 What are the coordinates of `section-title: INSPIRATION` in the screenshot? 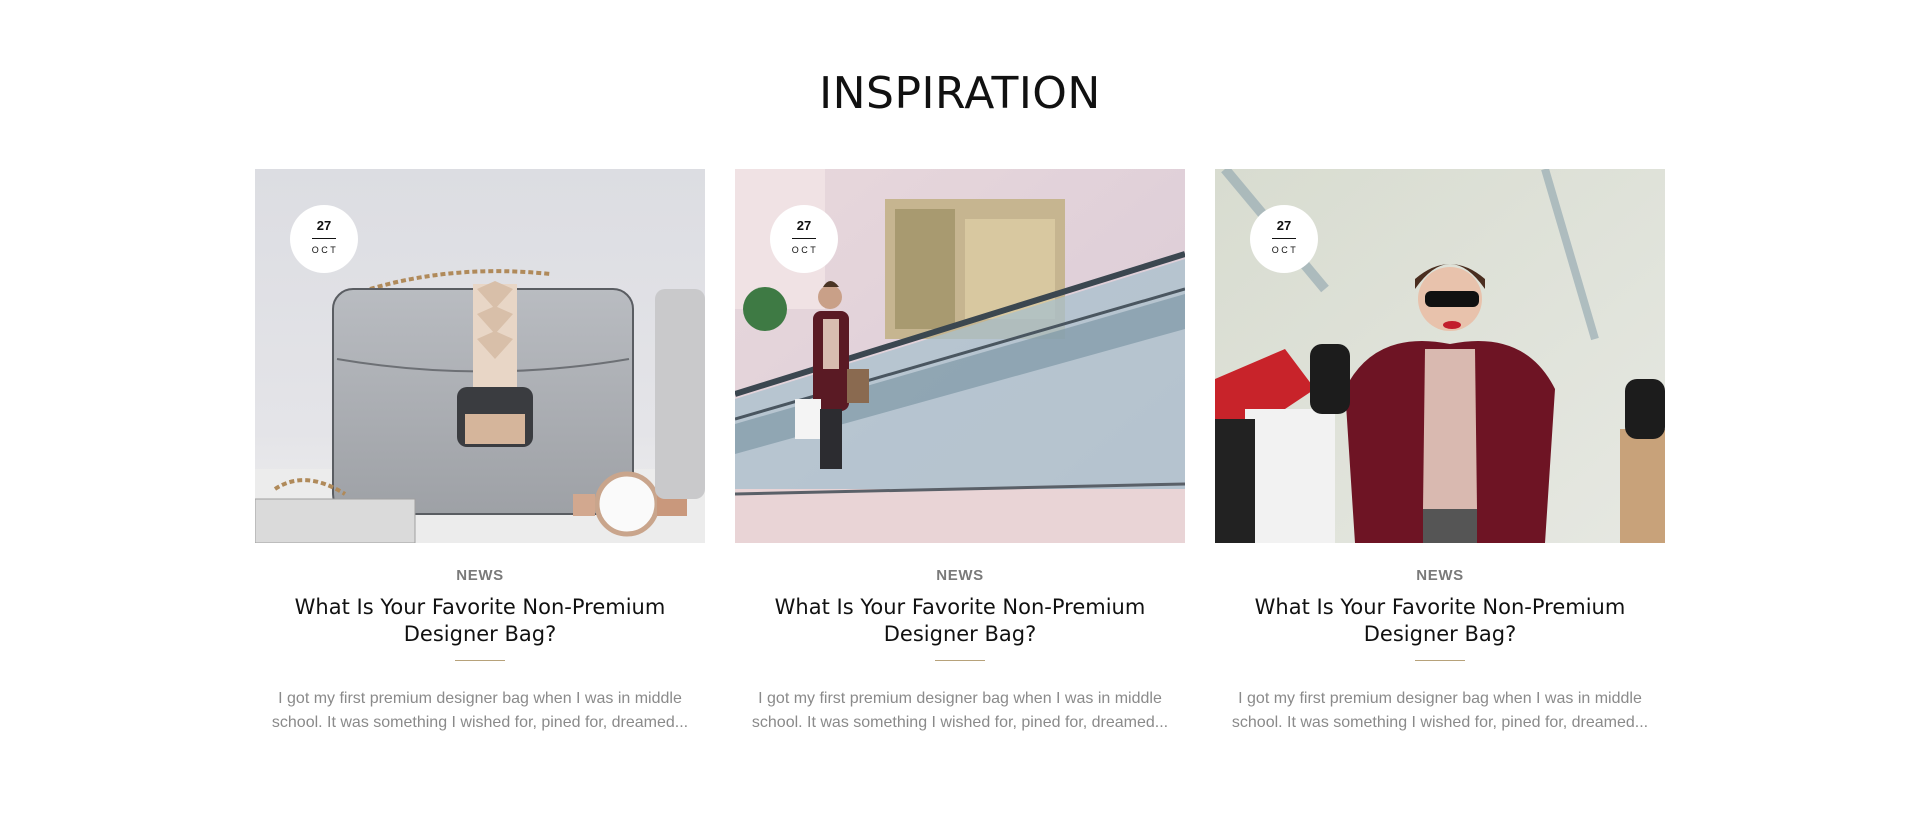 It's located at (960, 93).